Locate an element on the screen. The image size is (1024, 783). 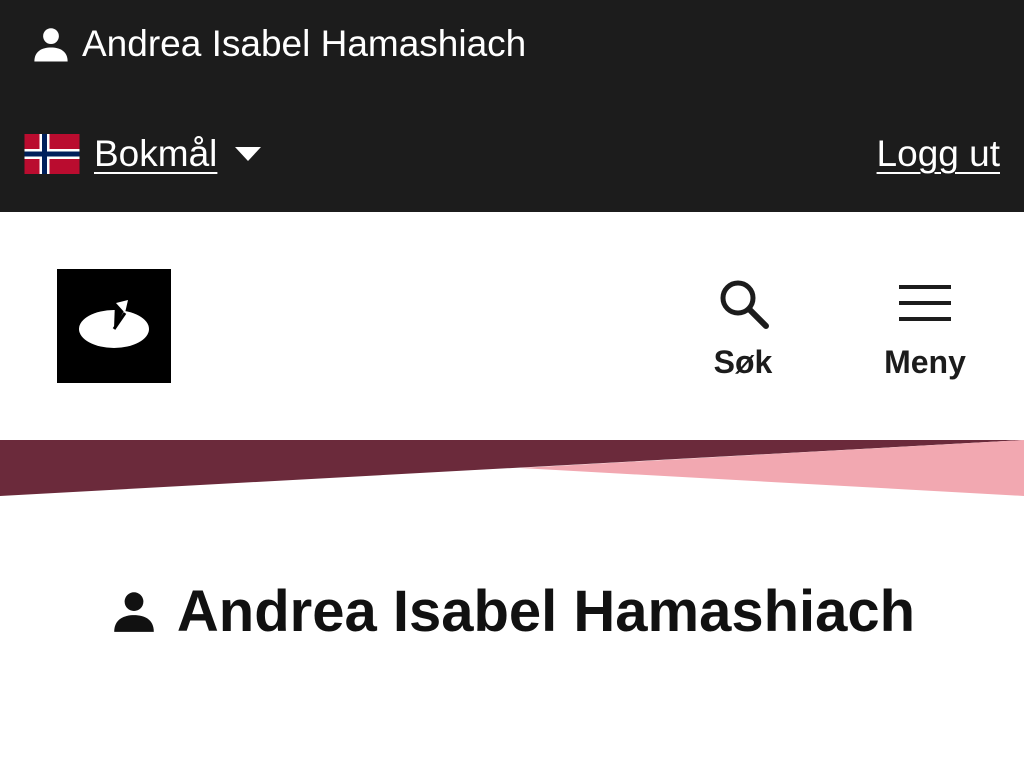
language-selector: Bokmål is located at coordinates (143, 154).